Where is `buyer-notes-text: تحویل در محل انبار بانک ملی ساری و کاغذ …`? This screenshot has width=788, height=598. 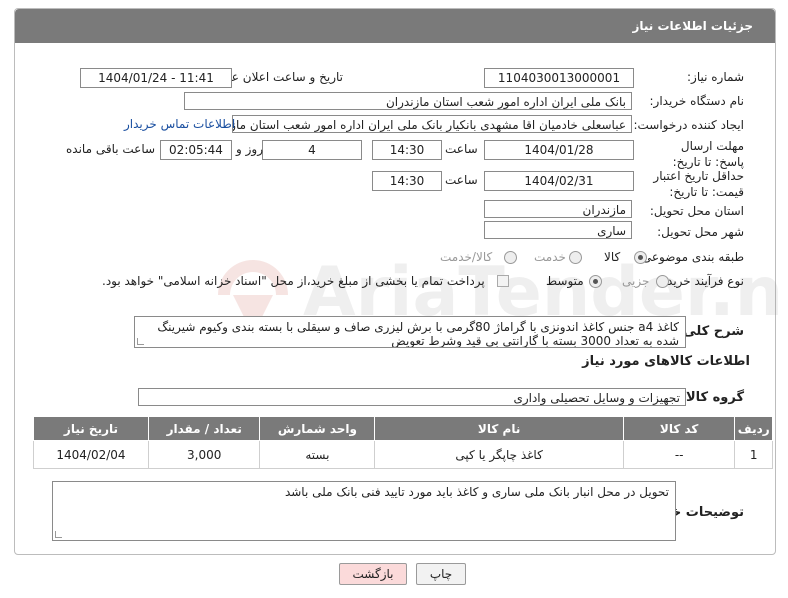 buyer-notes-text: تحویل در محل انبار بانک ملی ساری و کاغذ … is located at coordinates (476, 492).